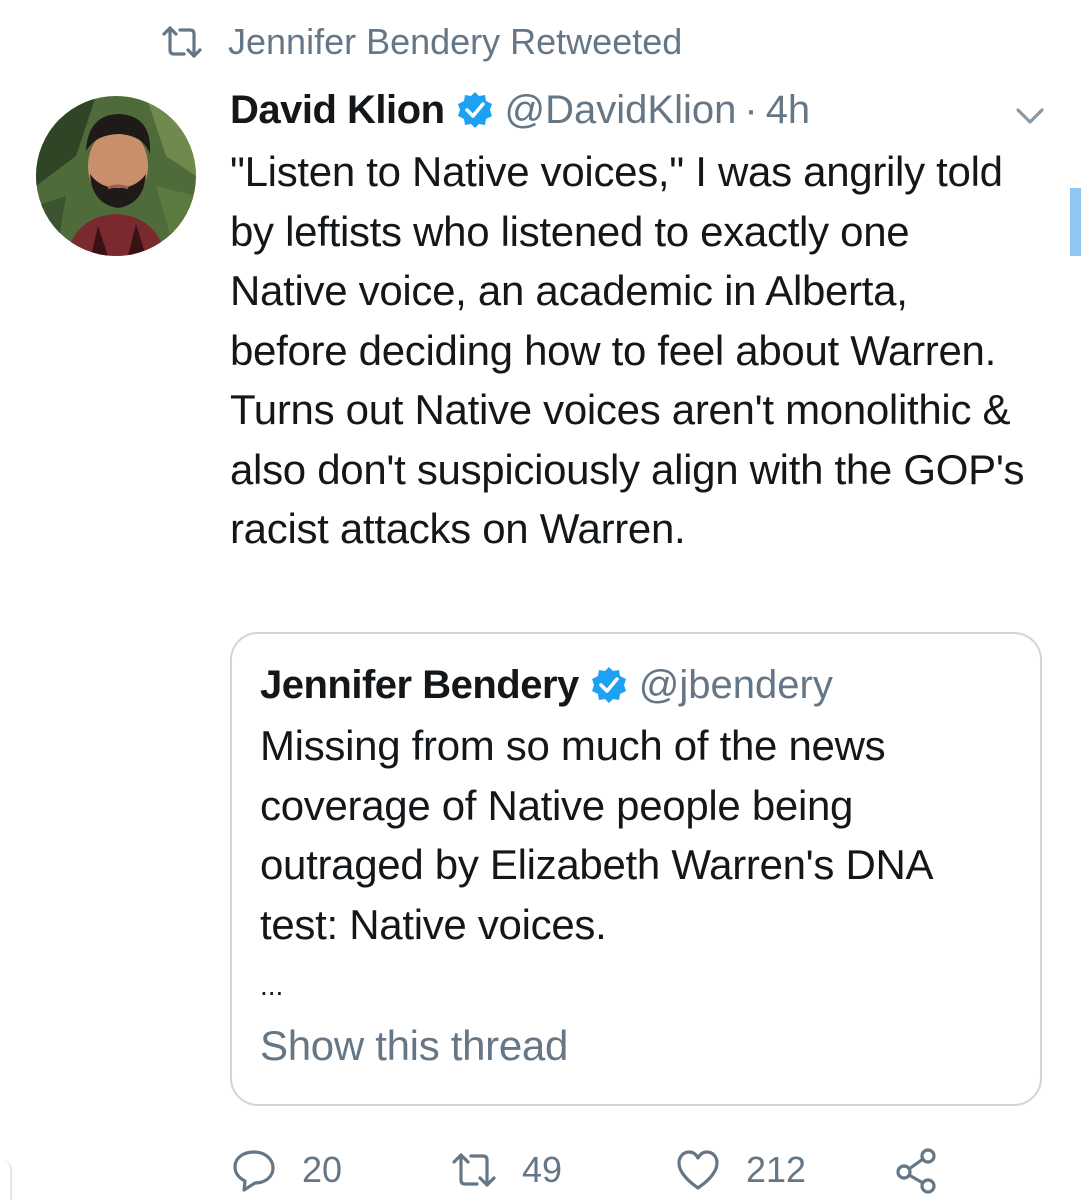 The width and height of the screenshot is (1081, 1200). I want to click on left-edge-fragment, so click(6, 1180).